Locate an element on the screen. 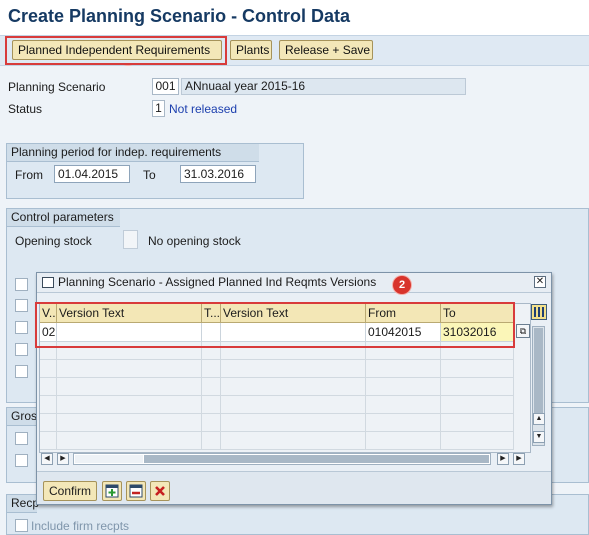  dialog-window-icon is located at coordinates (48, 282).